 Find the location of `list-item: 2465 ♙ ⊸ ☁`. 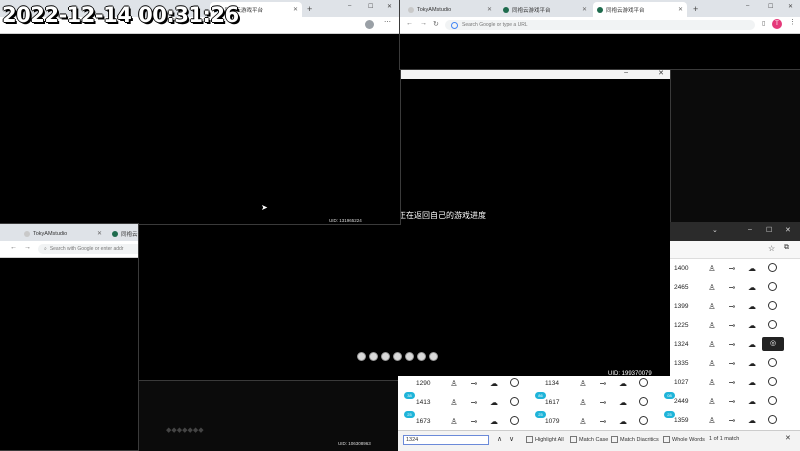

list-item: 2465 ♙ ⊸ ☁ is located at coordinates (736, 287).